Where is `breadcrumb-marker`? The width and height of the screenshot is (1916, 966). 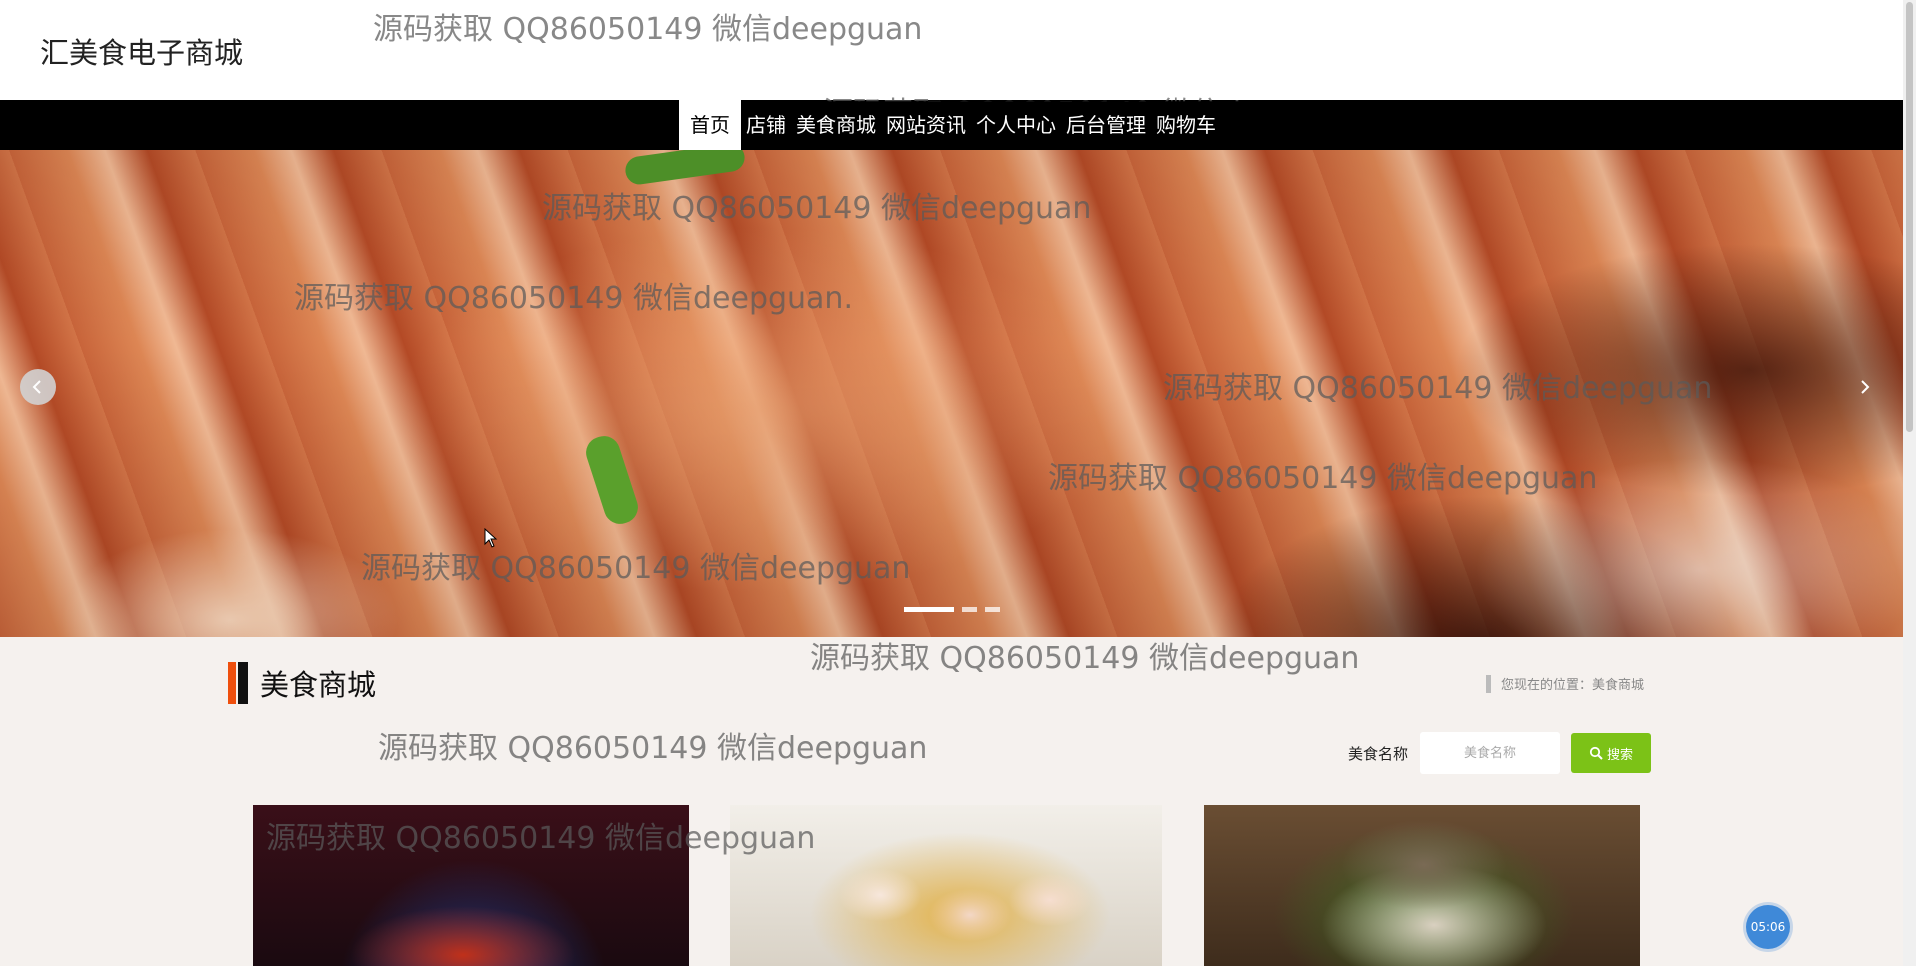 breadcrumb-marker is located at coordinates (1488, 683).